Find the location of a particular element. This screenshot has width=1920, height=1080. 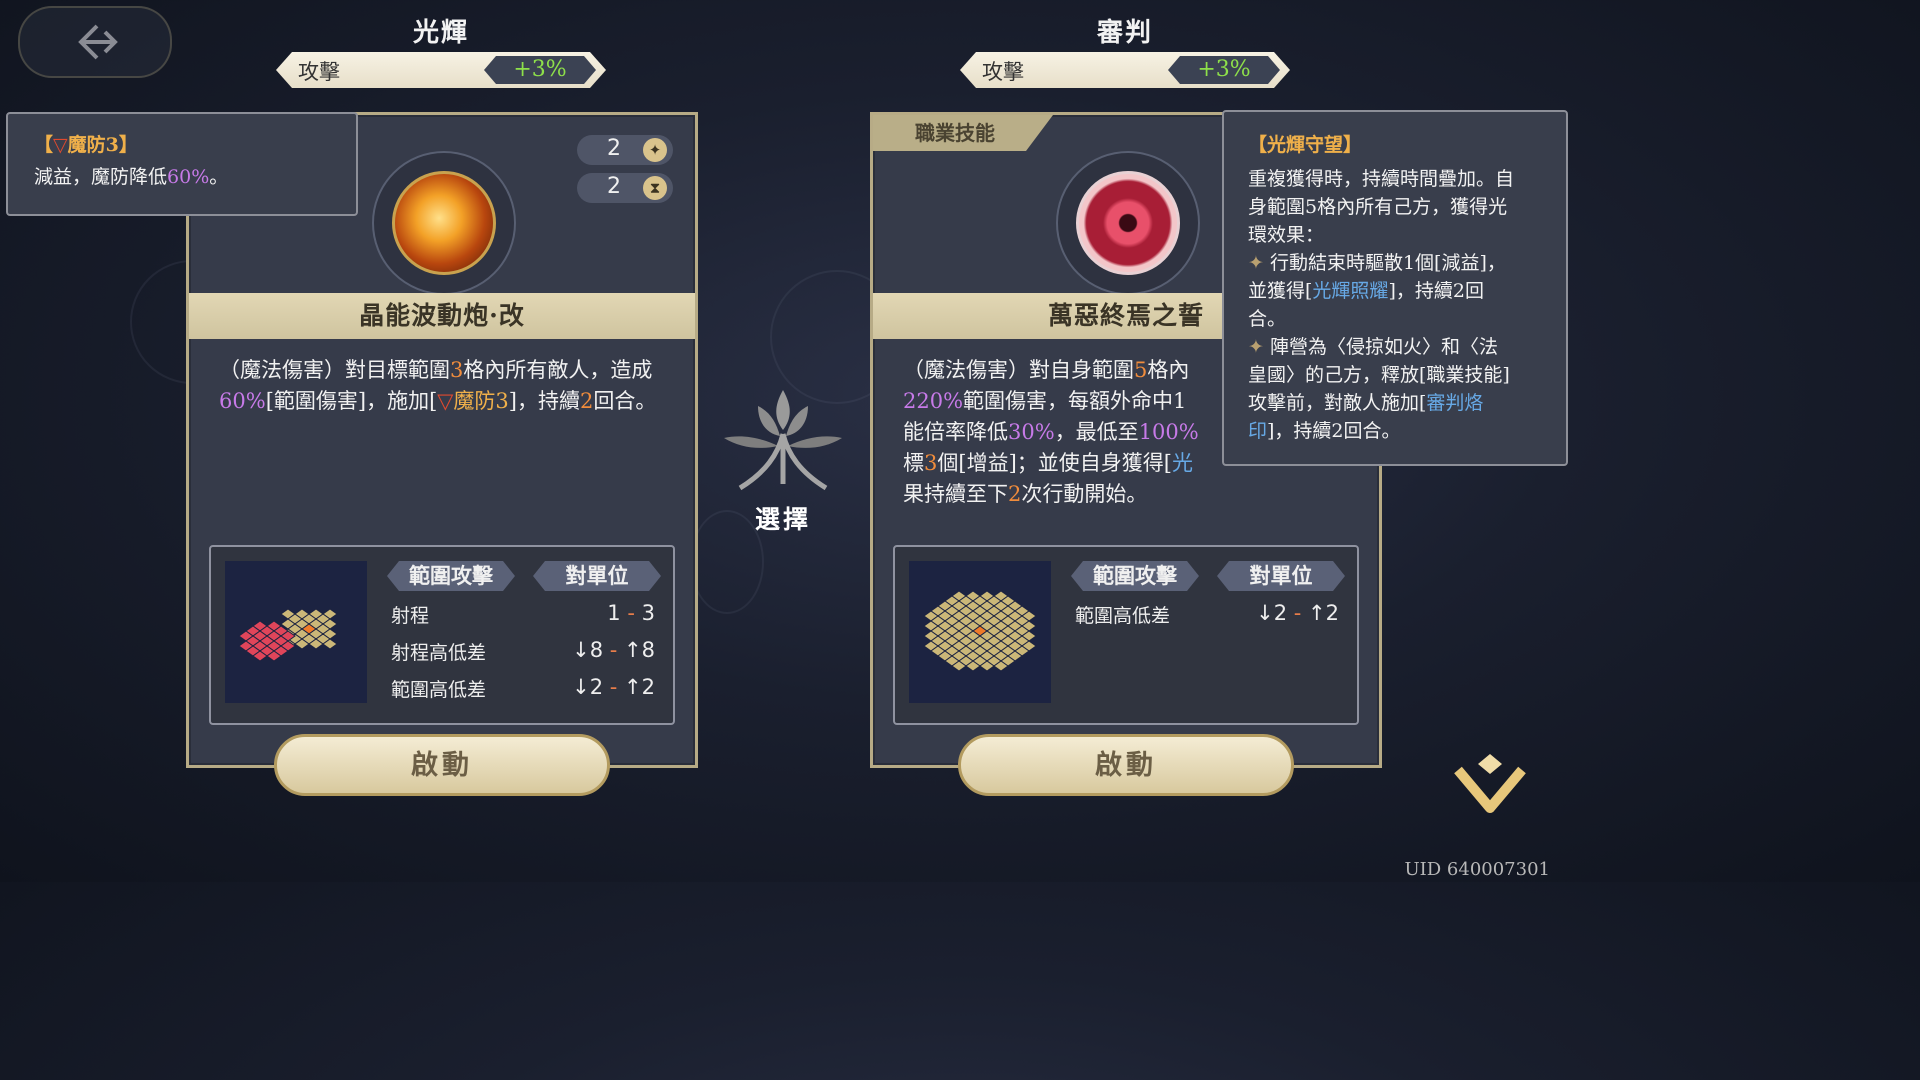

sun-icon: ✦ is located at coordinates (655, 150).